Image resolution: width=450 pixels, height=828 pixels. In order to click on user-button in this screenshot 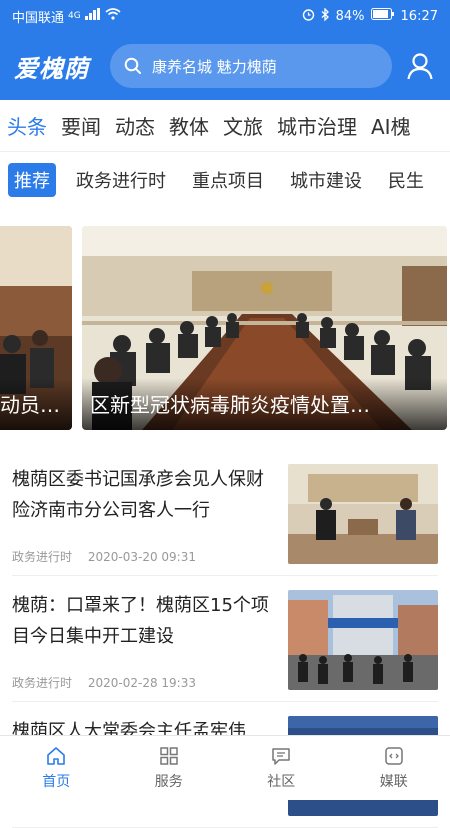, I will do `click(420, 66)`.